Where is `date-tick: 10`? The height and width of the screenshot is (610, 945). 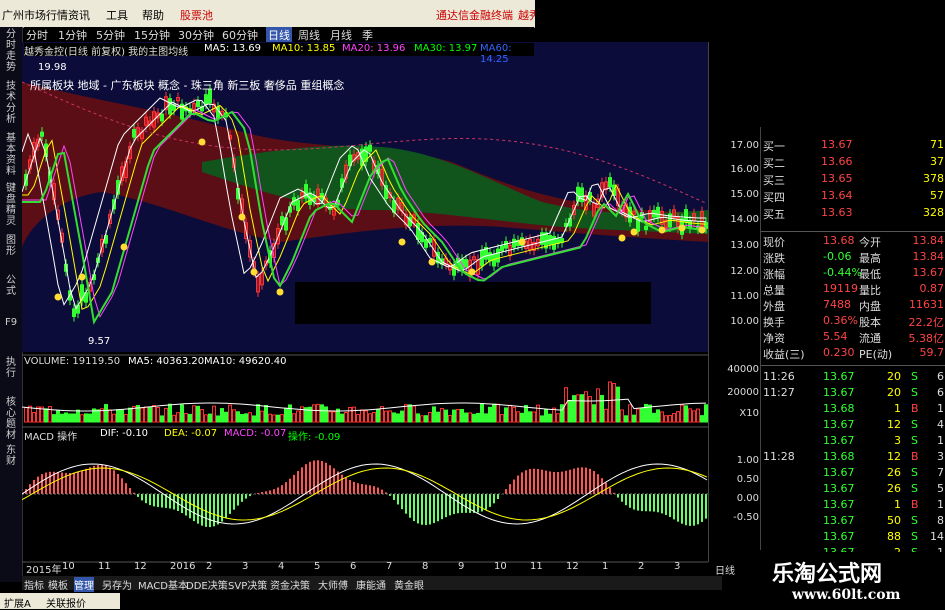 date-tick: 10 is located at coordinates (68, 566).